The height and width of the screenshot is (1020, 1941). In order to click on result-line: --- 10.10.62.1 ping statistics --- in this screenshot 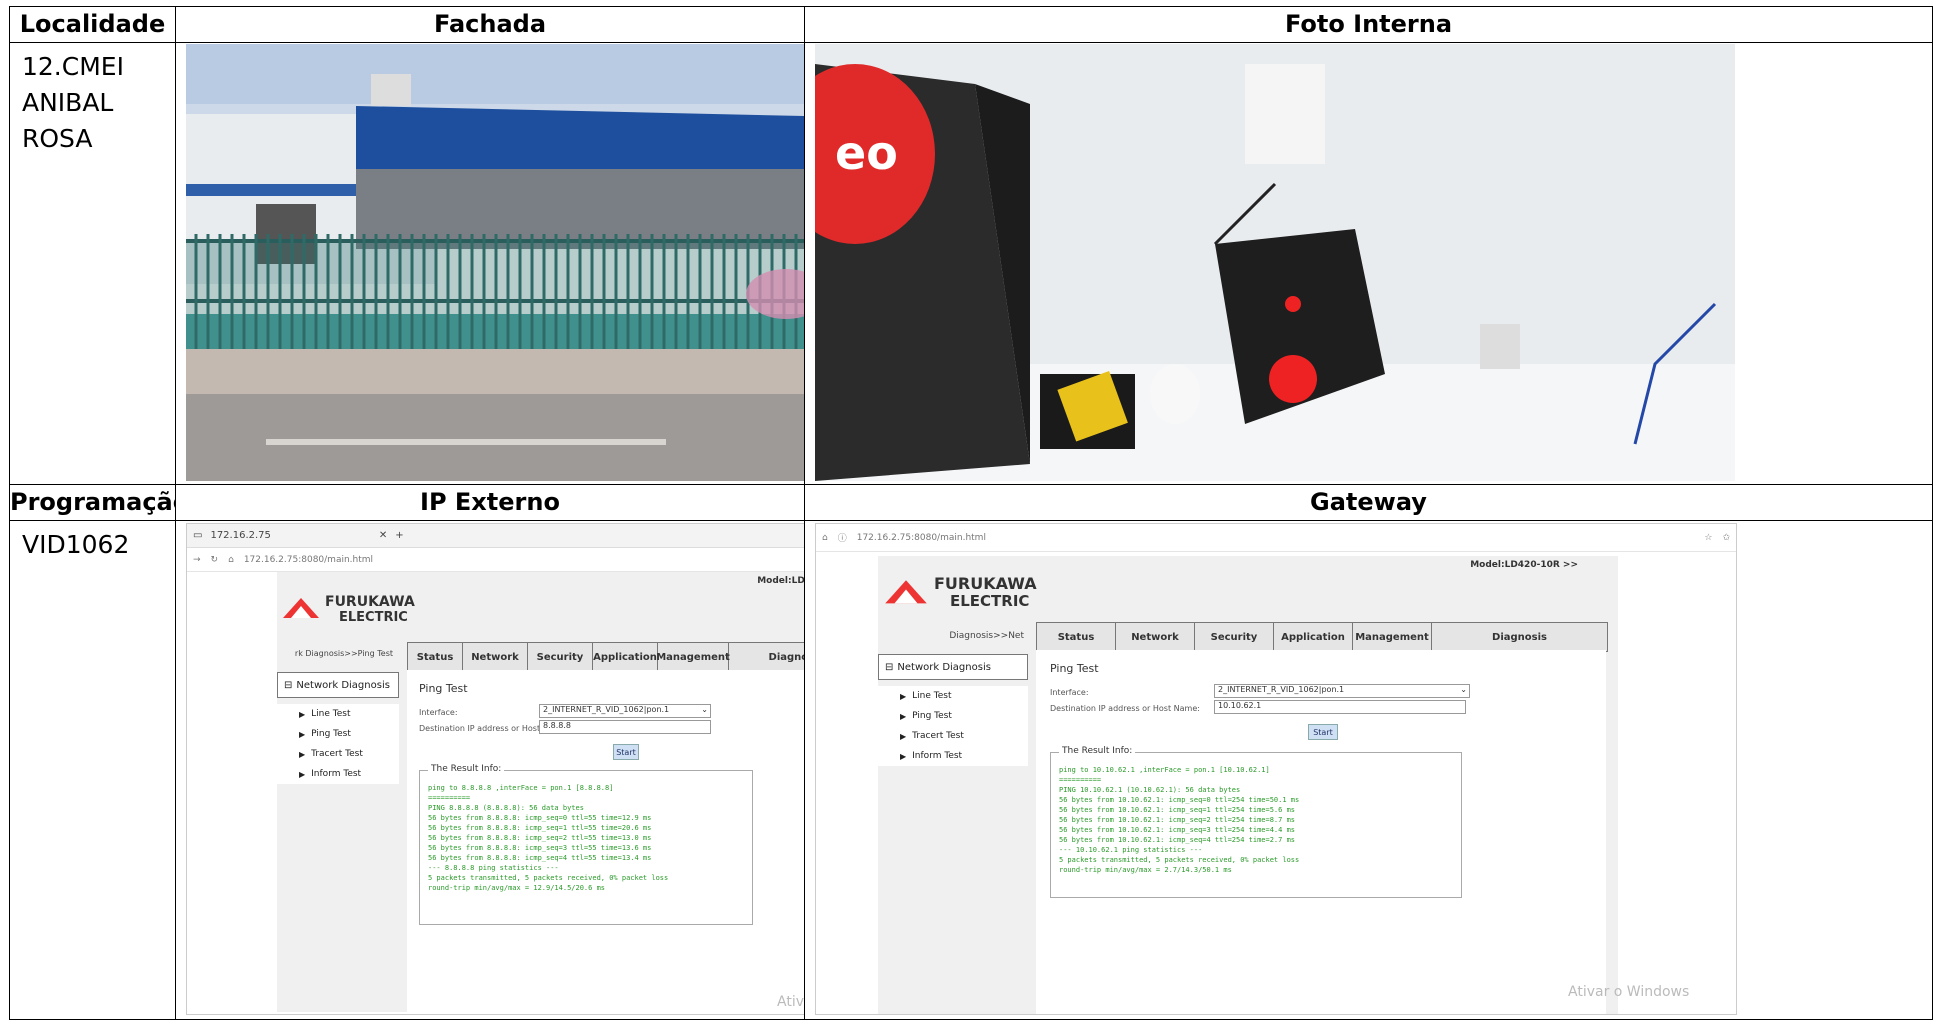, I will do `click(1131, 850)`.